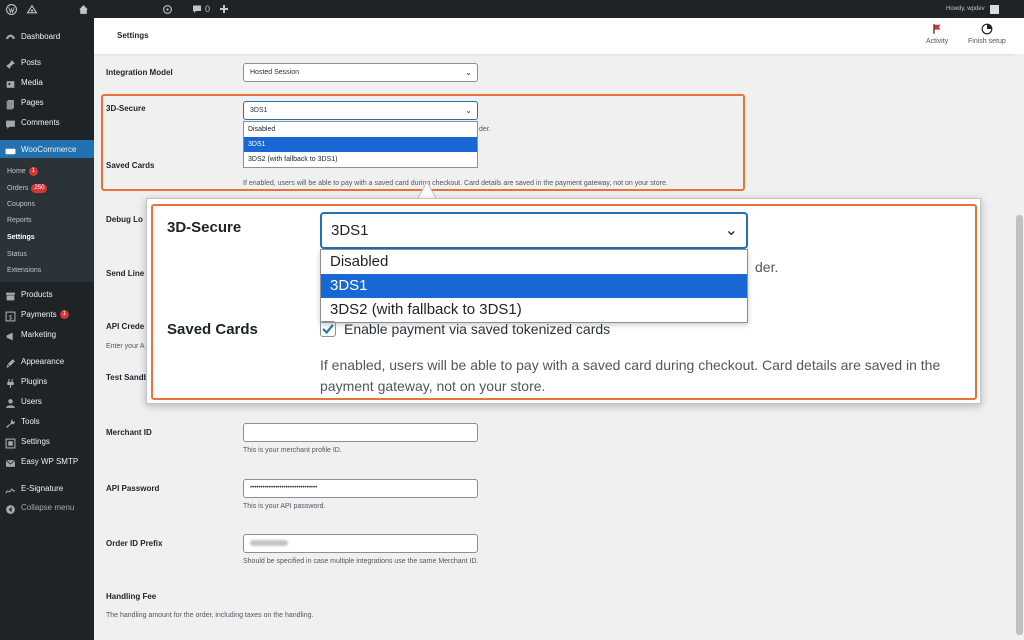  What do you see at coordinates (350, 230) in the screenshot?
I see `zoom-3d-secure-value: 3DS1` at bounding box center [350, 230].